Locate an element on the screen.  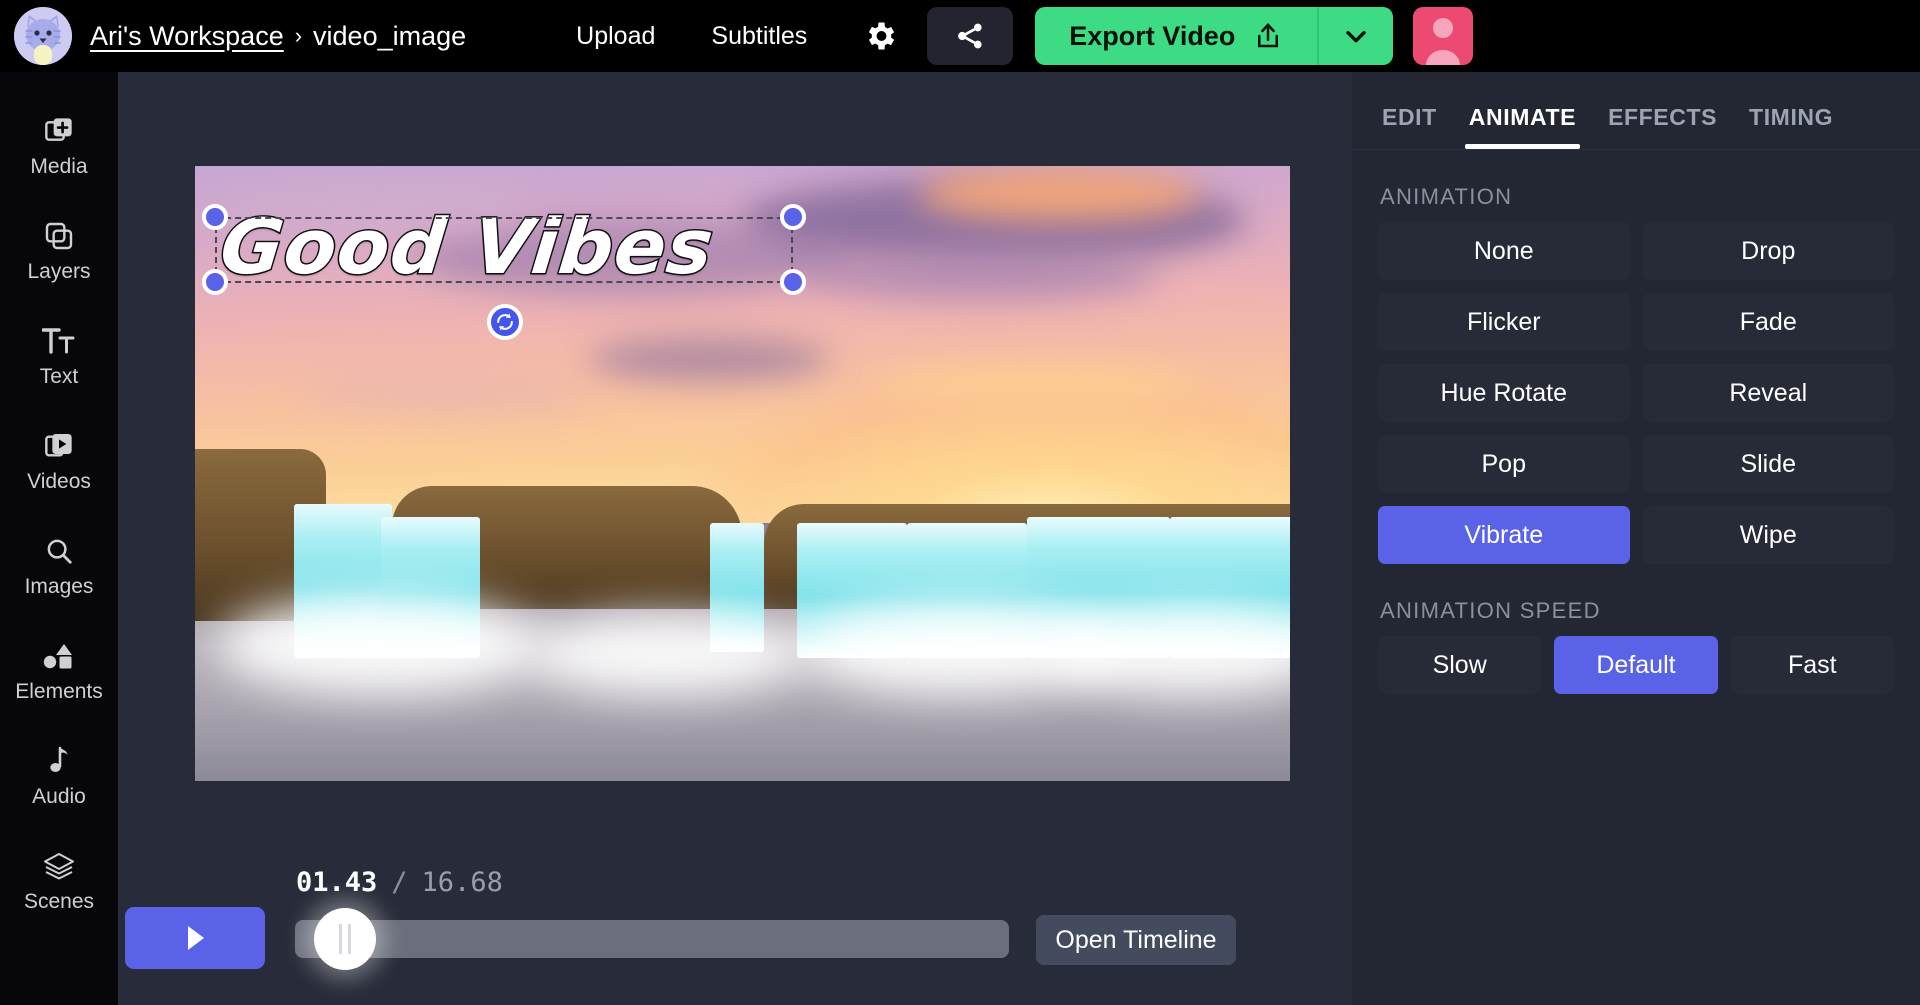
export-group: Export Video is located at coordinates (1214, 36).